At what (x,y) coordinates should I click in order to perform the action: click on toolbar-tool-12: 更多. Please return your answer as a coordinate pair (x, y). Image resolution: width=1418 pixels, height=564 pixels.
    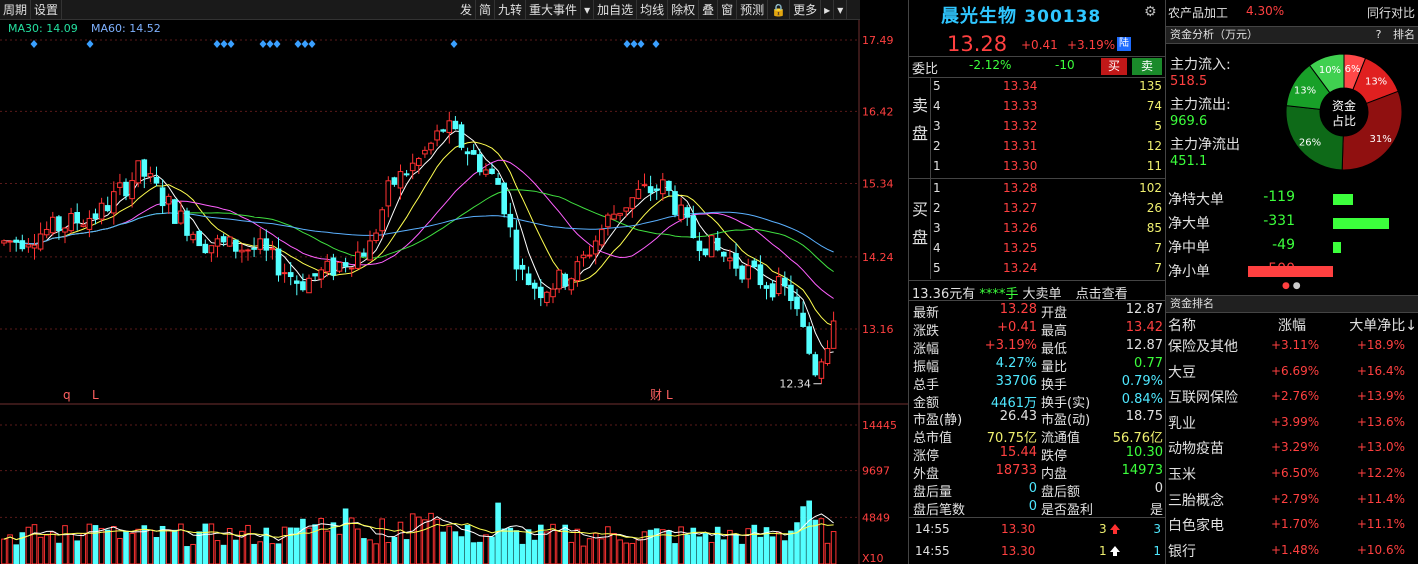
    Looking at the image, I should click on (806, 10).